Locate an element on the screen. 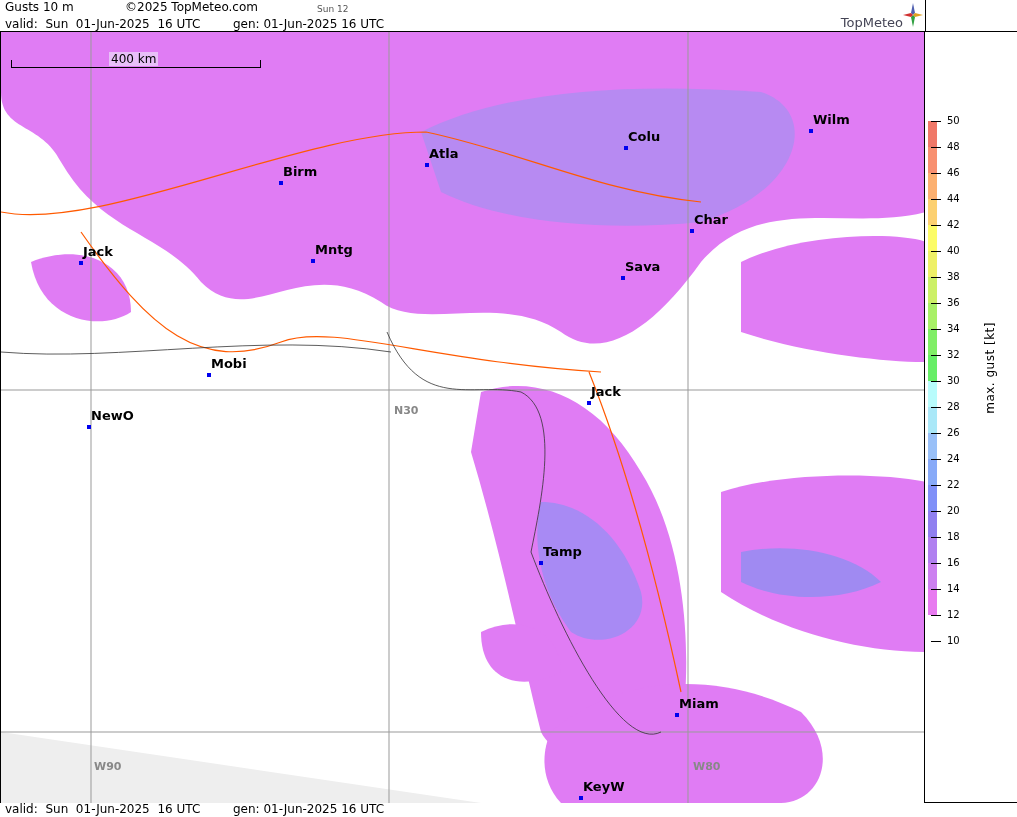 The height and width of the screenshot is (817, 1017). scale-tick-label: 48 is located at coordinates (953, 147).